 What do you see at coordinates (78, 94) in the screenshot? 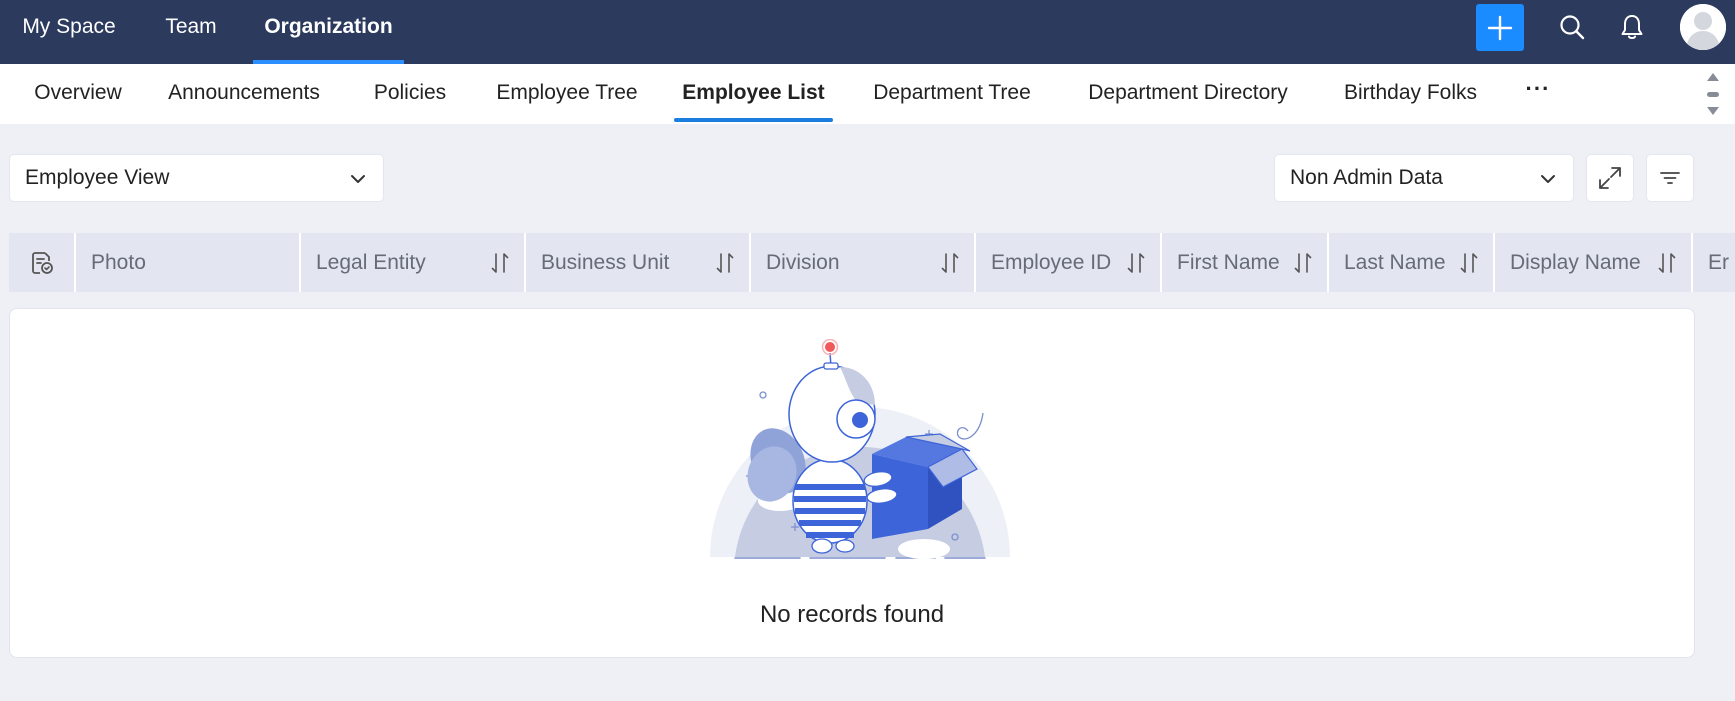
I see `tab-overview: Overview` at bounding box center [78, 94].